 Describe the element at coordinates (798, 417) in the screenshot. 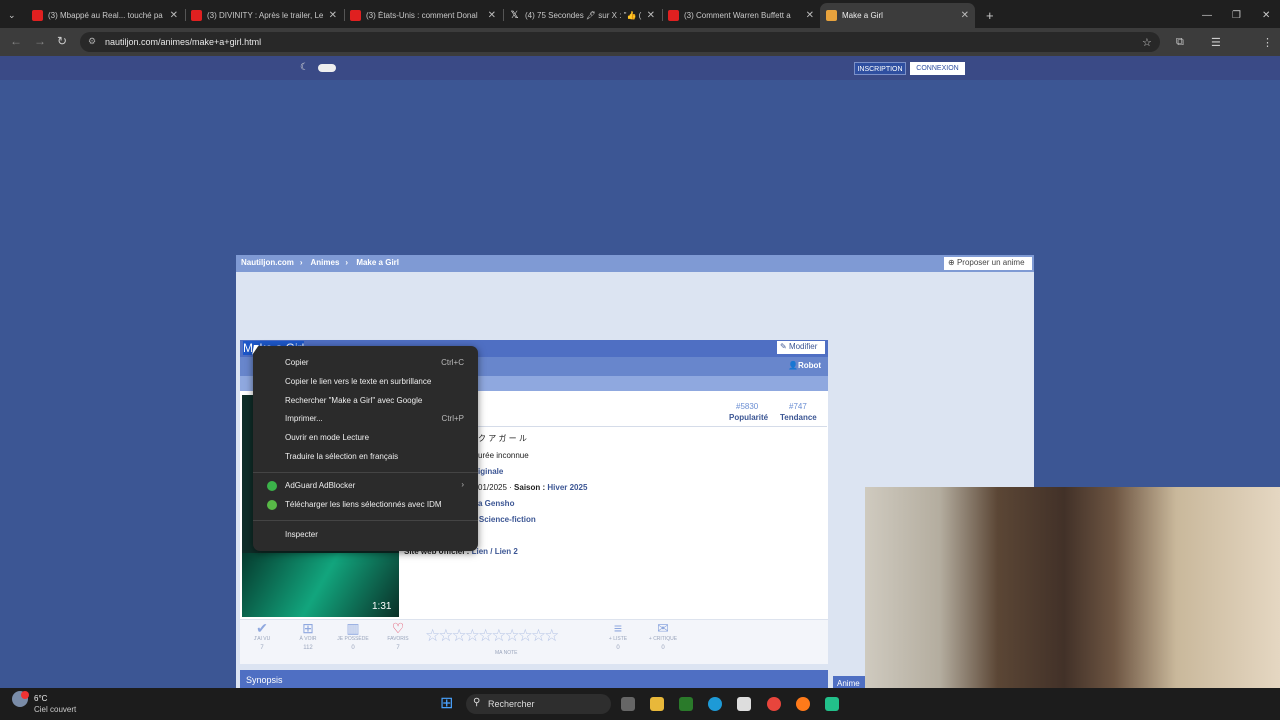

I see `trend-label: Tendance` at that location.